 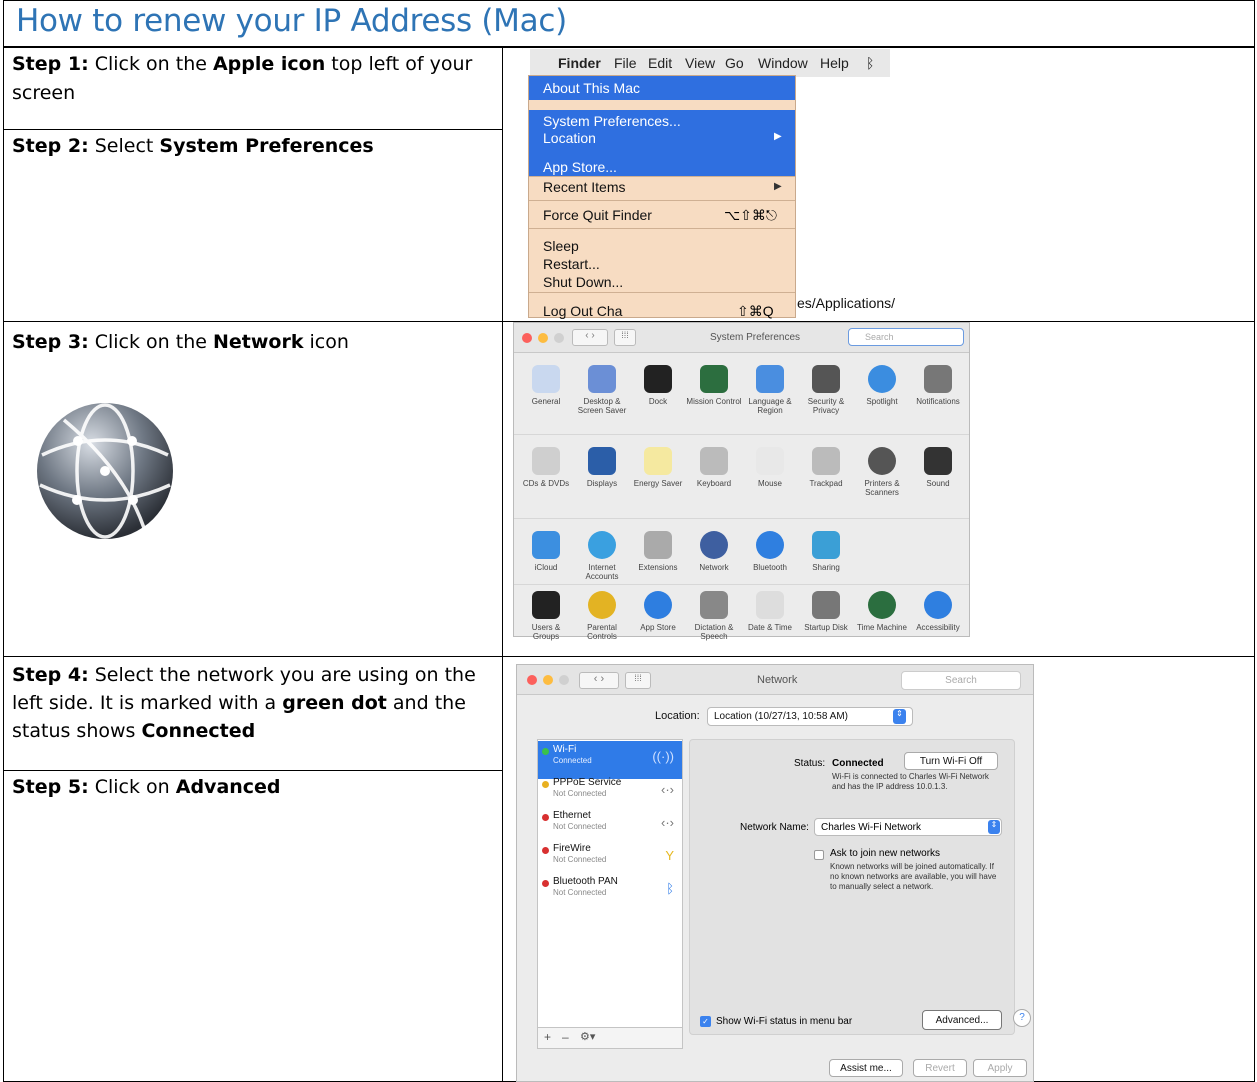 What do you see at coordinates (546, 385) in the screenshot?
I see `pref-pane-general: General` at bounding box center [546, 385].